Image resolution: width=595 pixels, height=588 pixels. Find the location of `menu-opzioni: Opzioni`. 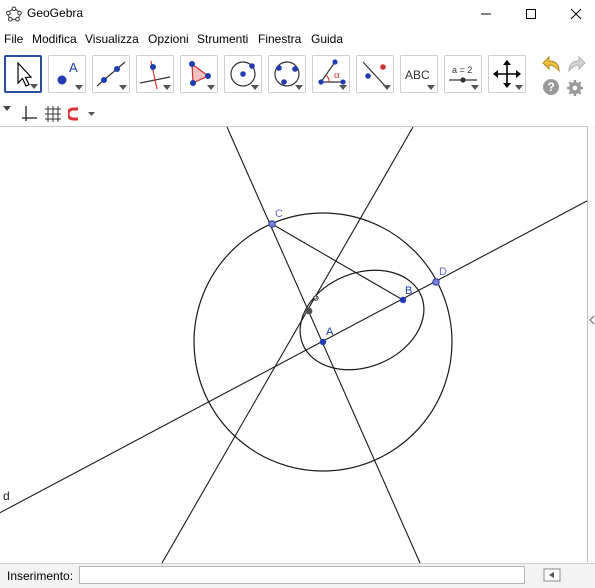

menu-opzioni: Opzioni is located at coordinates (168, 39).